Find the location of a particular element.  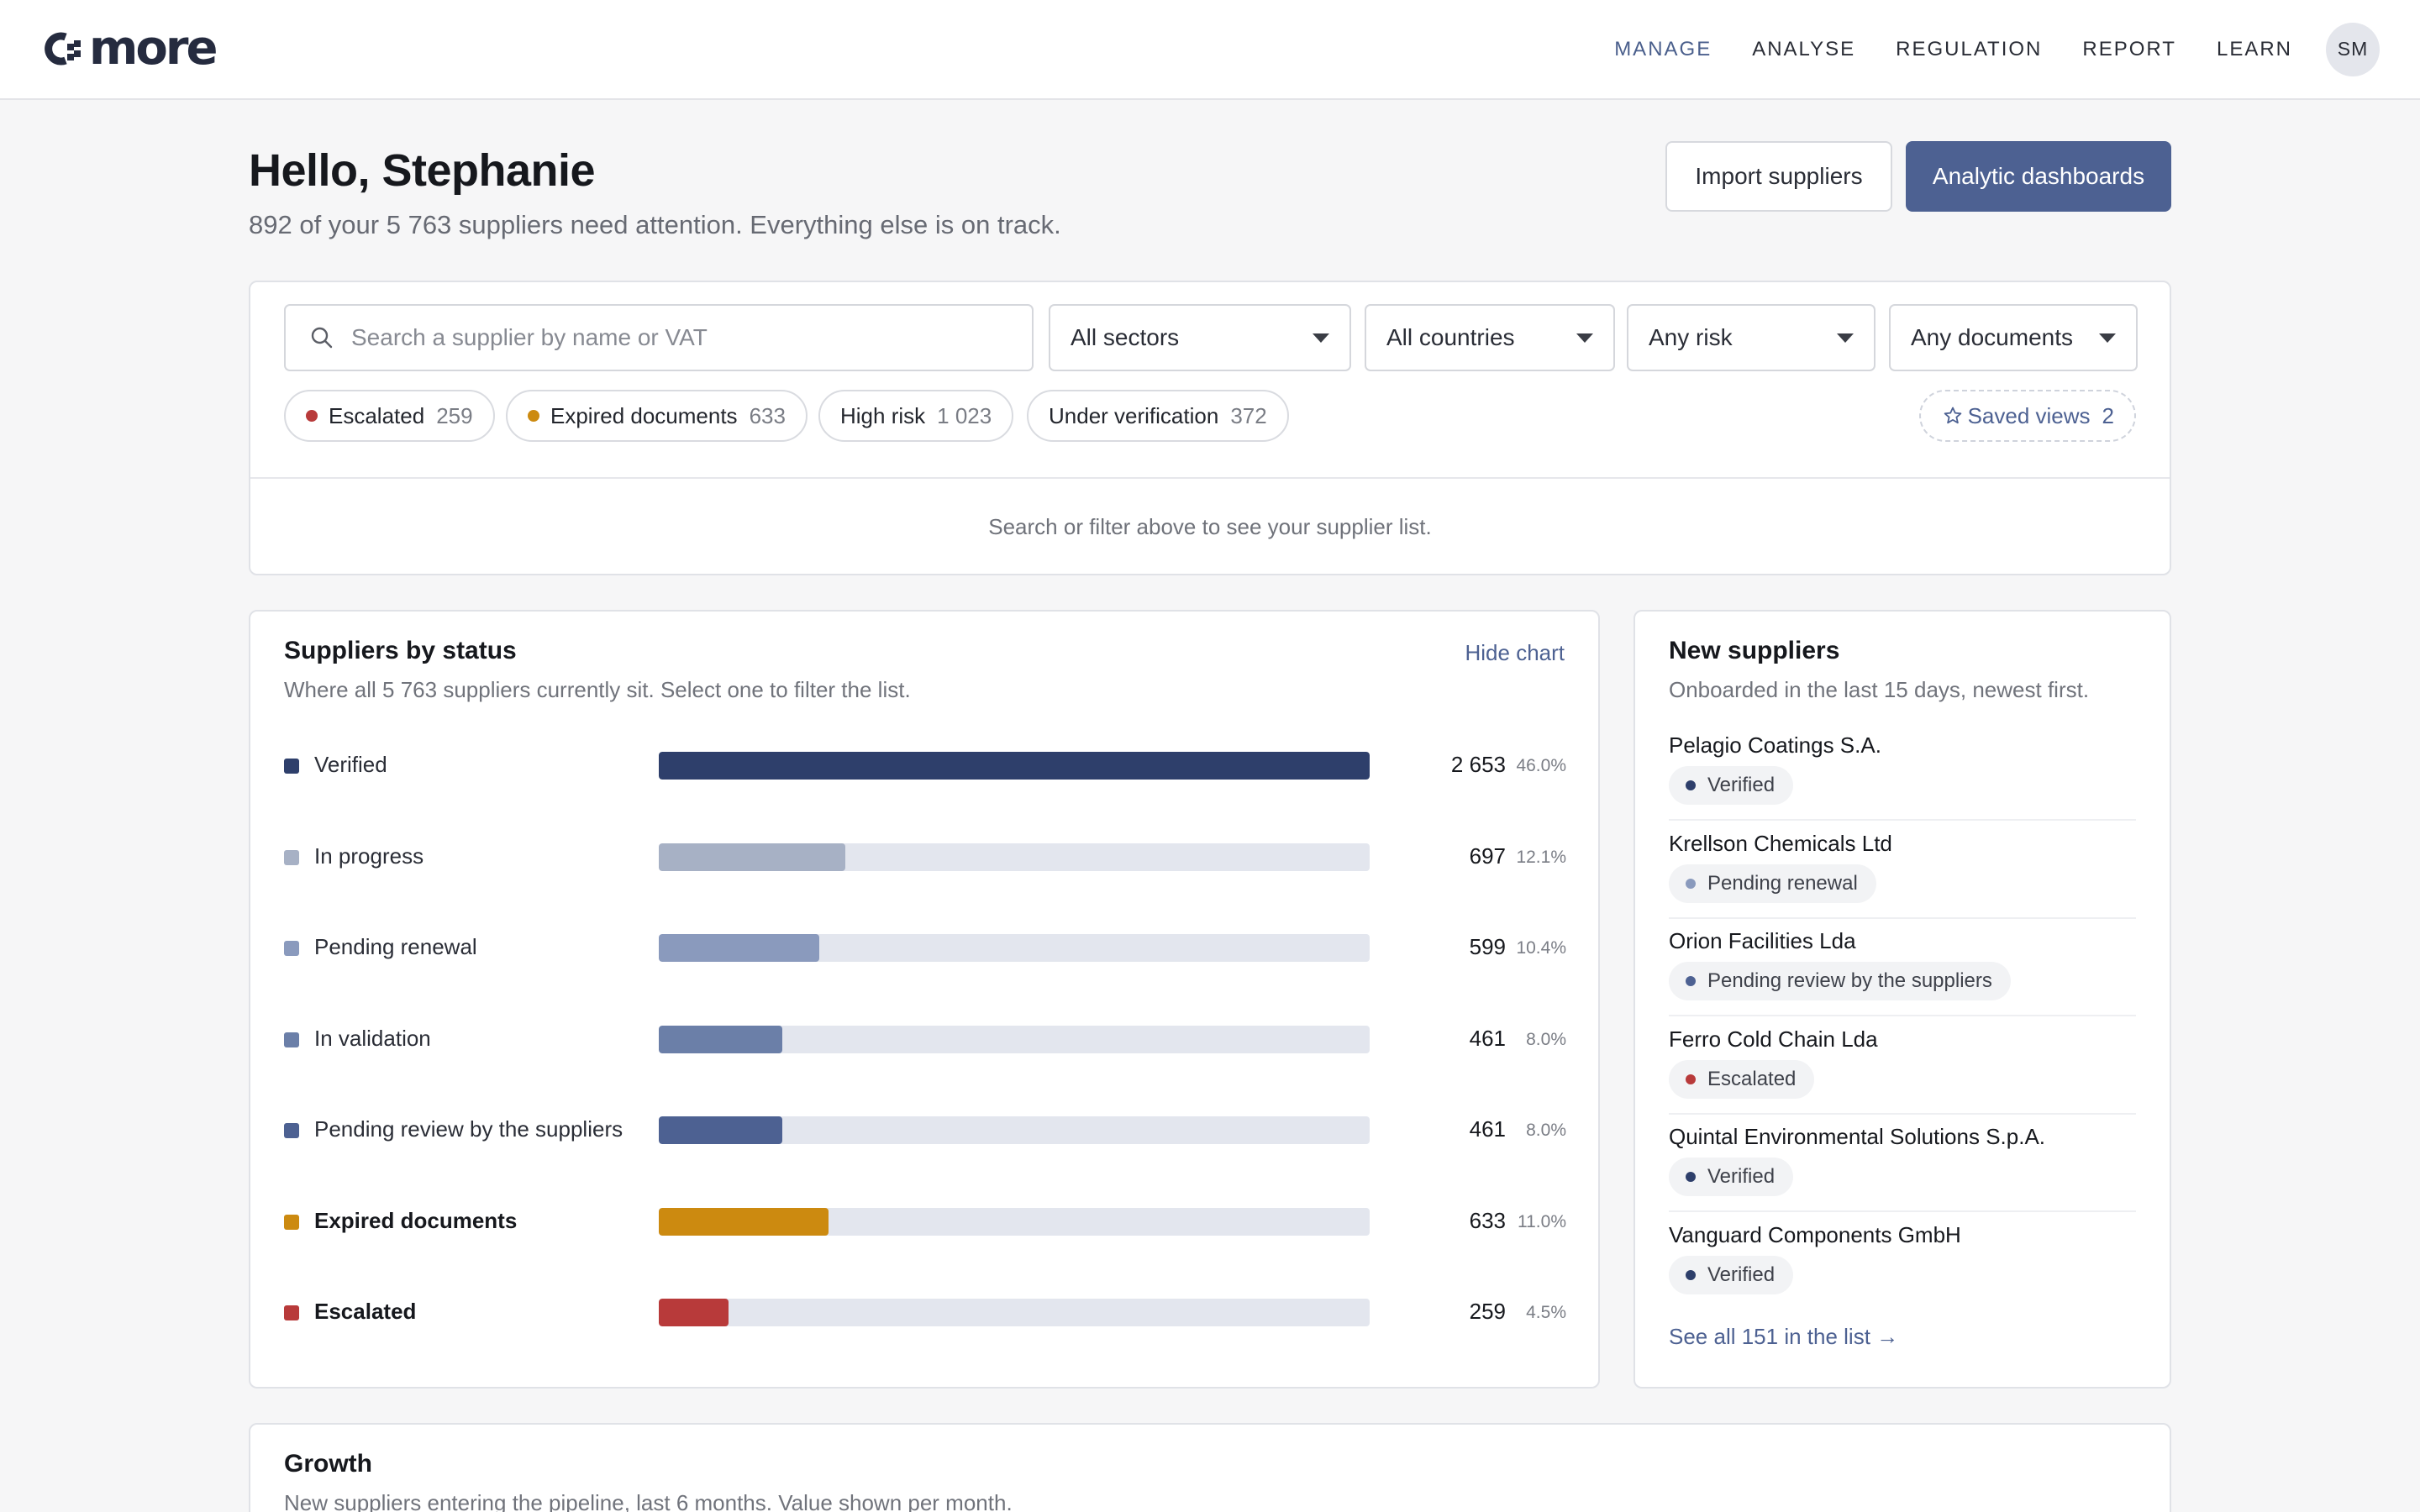

see-all-link: See all 151 in the list → is located at coordinates (1784, 1337).